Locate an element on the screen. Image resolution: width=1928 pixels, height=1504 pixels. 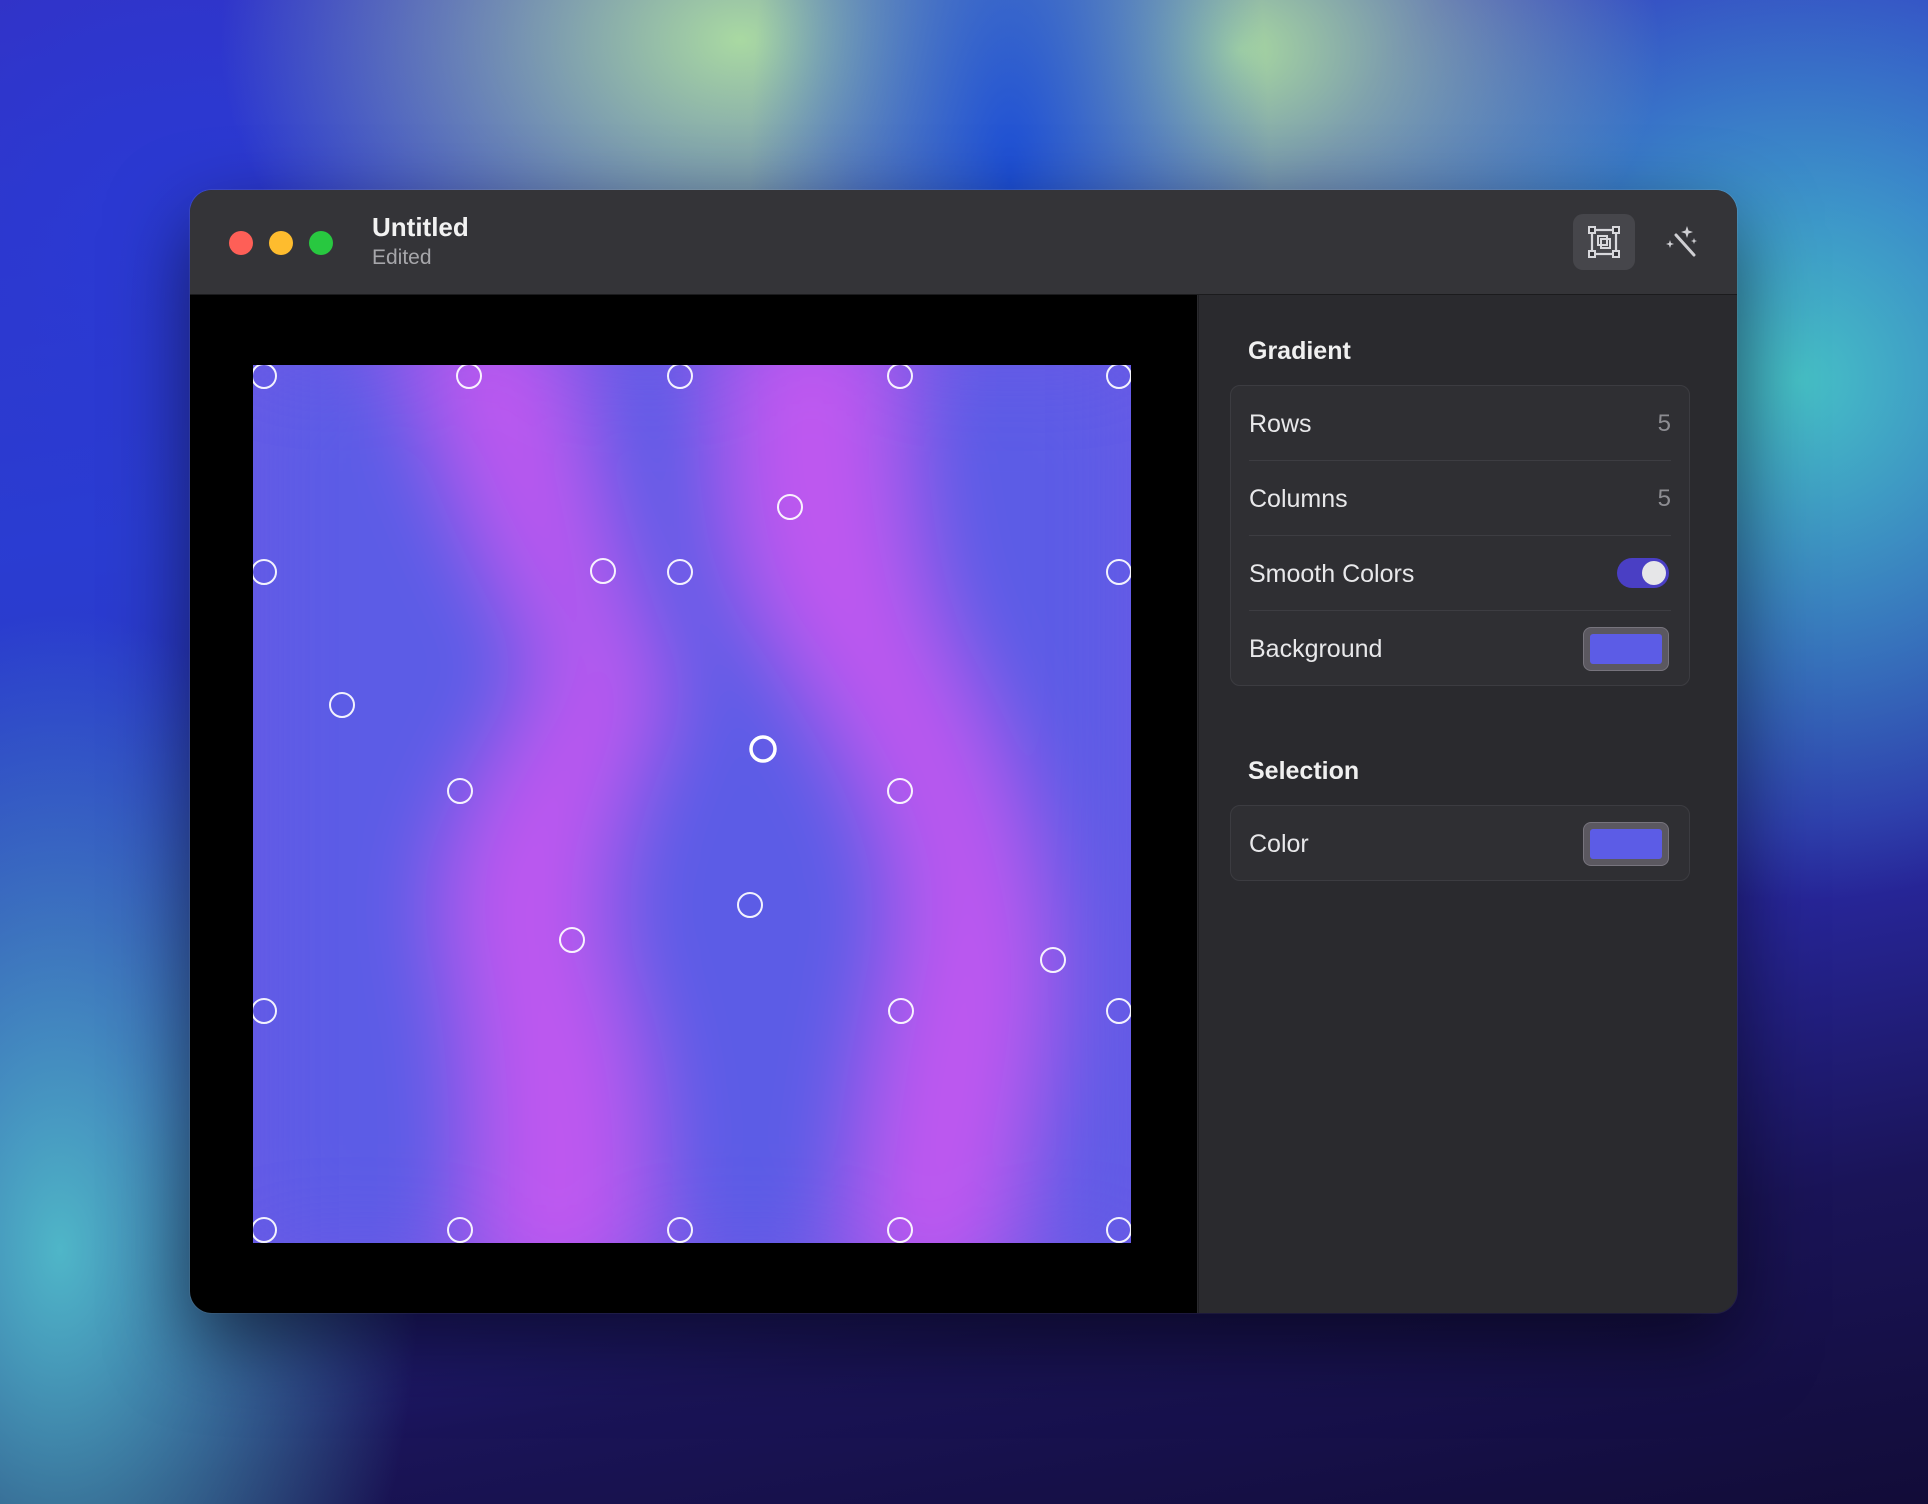
smooth-colors-row: Smooth Colors is located at coordinates (1460, 573).